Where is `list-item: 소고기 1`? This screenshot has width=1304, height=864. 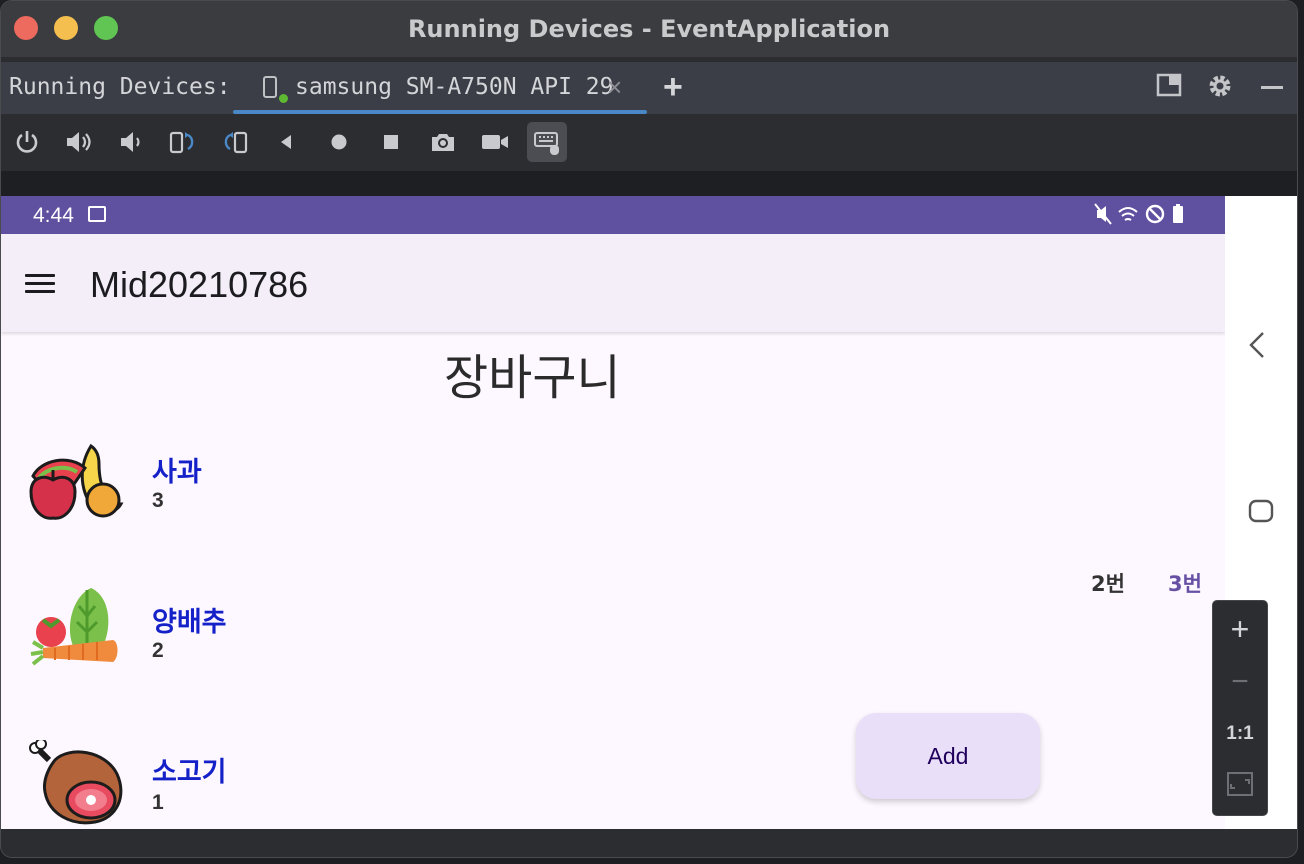
list-item: 소고기 1 is located at coordinates (351, 783).